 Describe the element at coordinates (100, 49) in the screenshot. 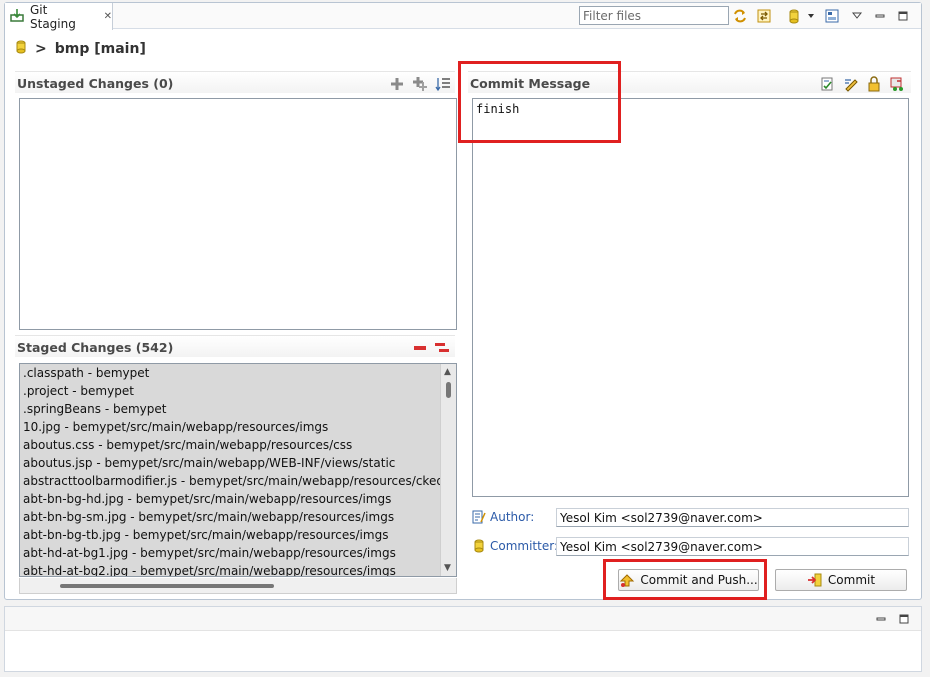

I see `repository-name: bmp [main]` at that location.